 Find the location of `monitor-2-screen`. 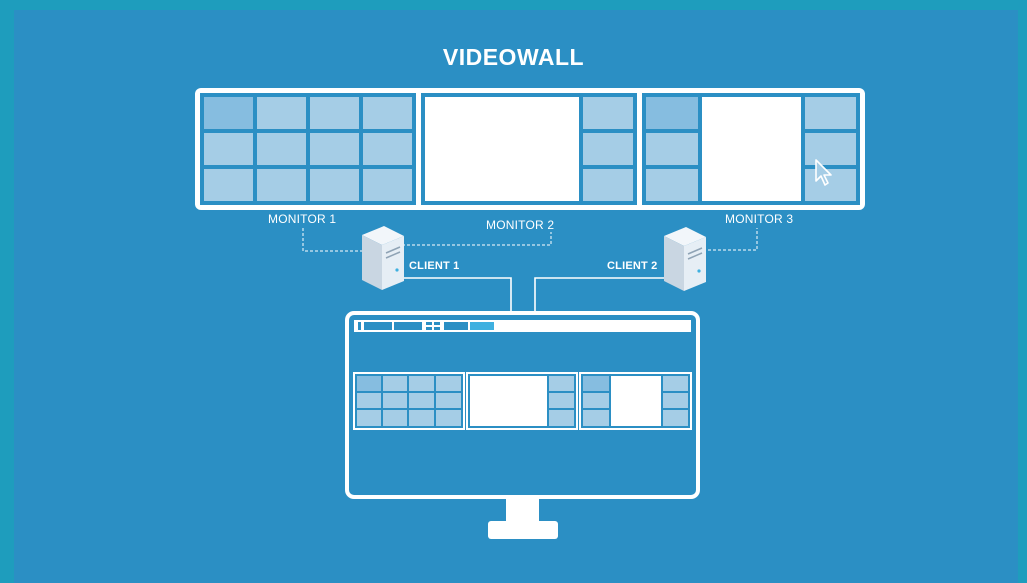

monitor-2-screen is located at coordinates (529, 149).